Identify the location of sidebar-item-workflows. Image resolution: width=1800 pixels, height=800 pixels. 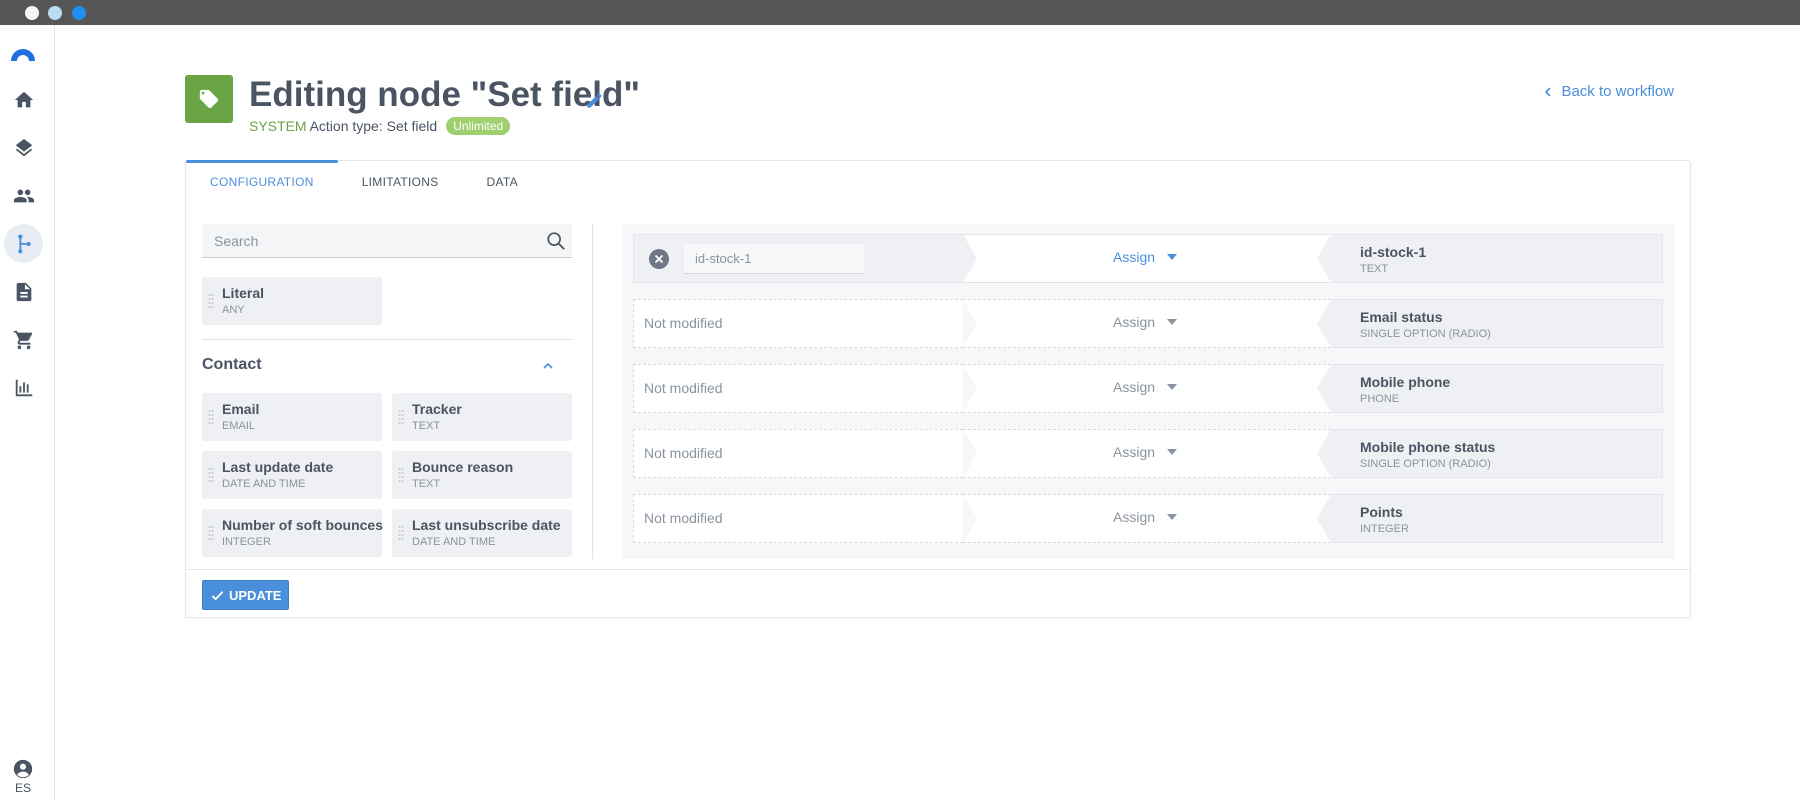
(23, 243).